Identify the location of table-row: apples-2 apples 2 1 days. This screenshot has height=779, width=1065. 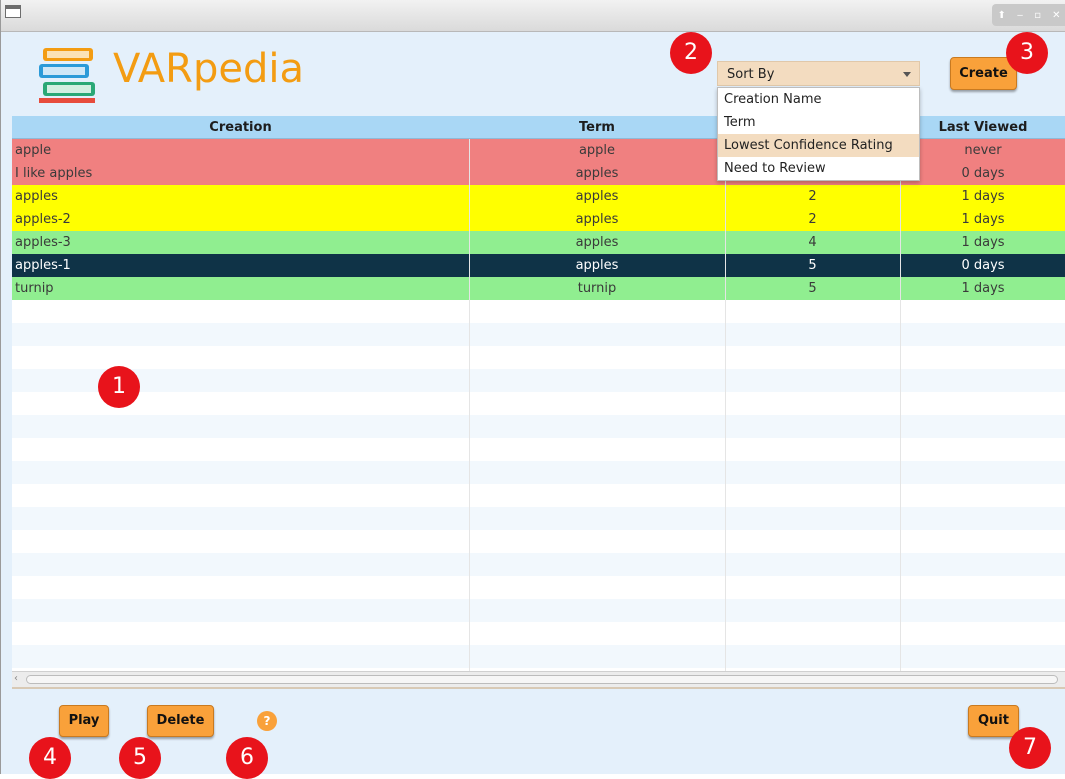
(538, 219).